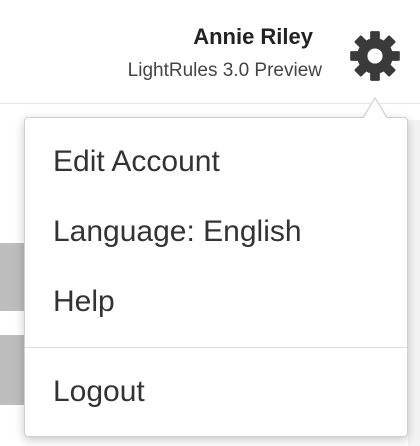 This screenshot has width=420, height=446. I want to click on menu-item-help: Help, so click(216, 302).